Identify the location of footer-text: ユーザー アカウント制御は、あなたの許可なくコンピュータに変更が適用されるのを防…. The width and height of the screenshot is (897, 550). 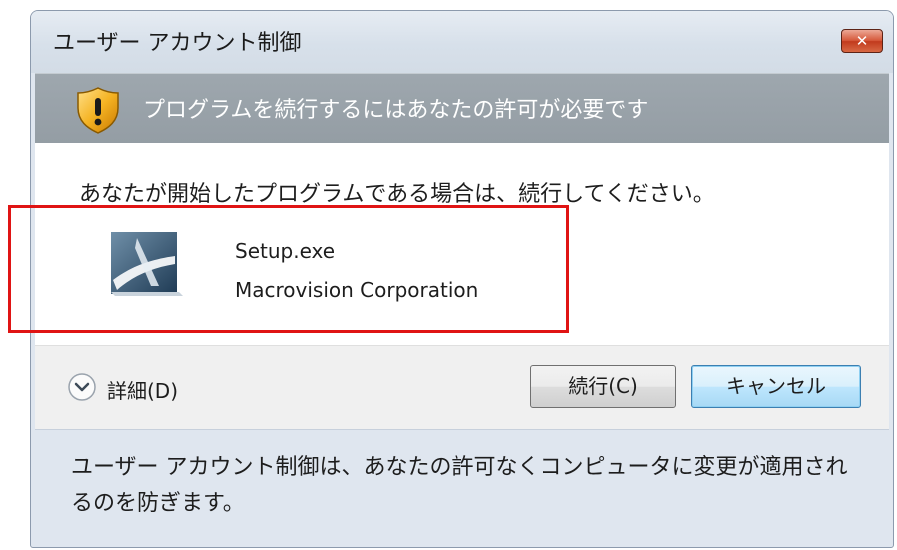
(459, 485).